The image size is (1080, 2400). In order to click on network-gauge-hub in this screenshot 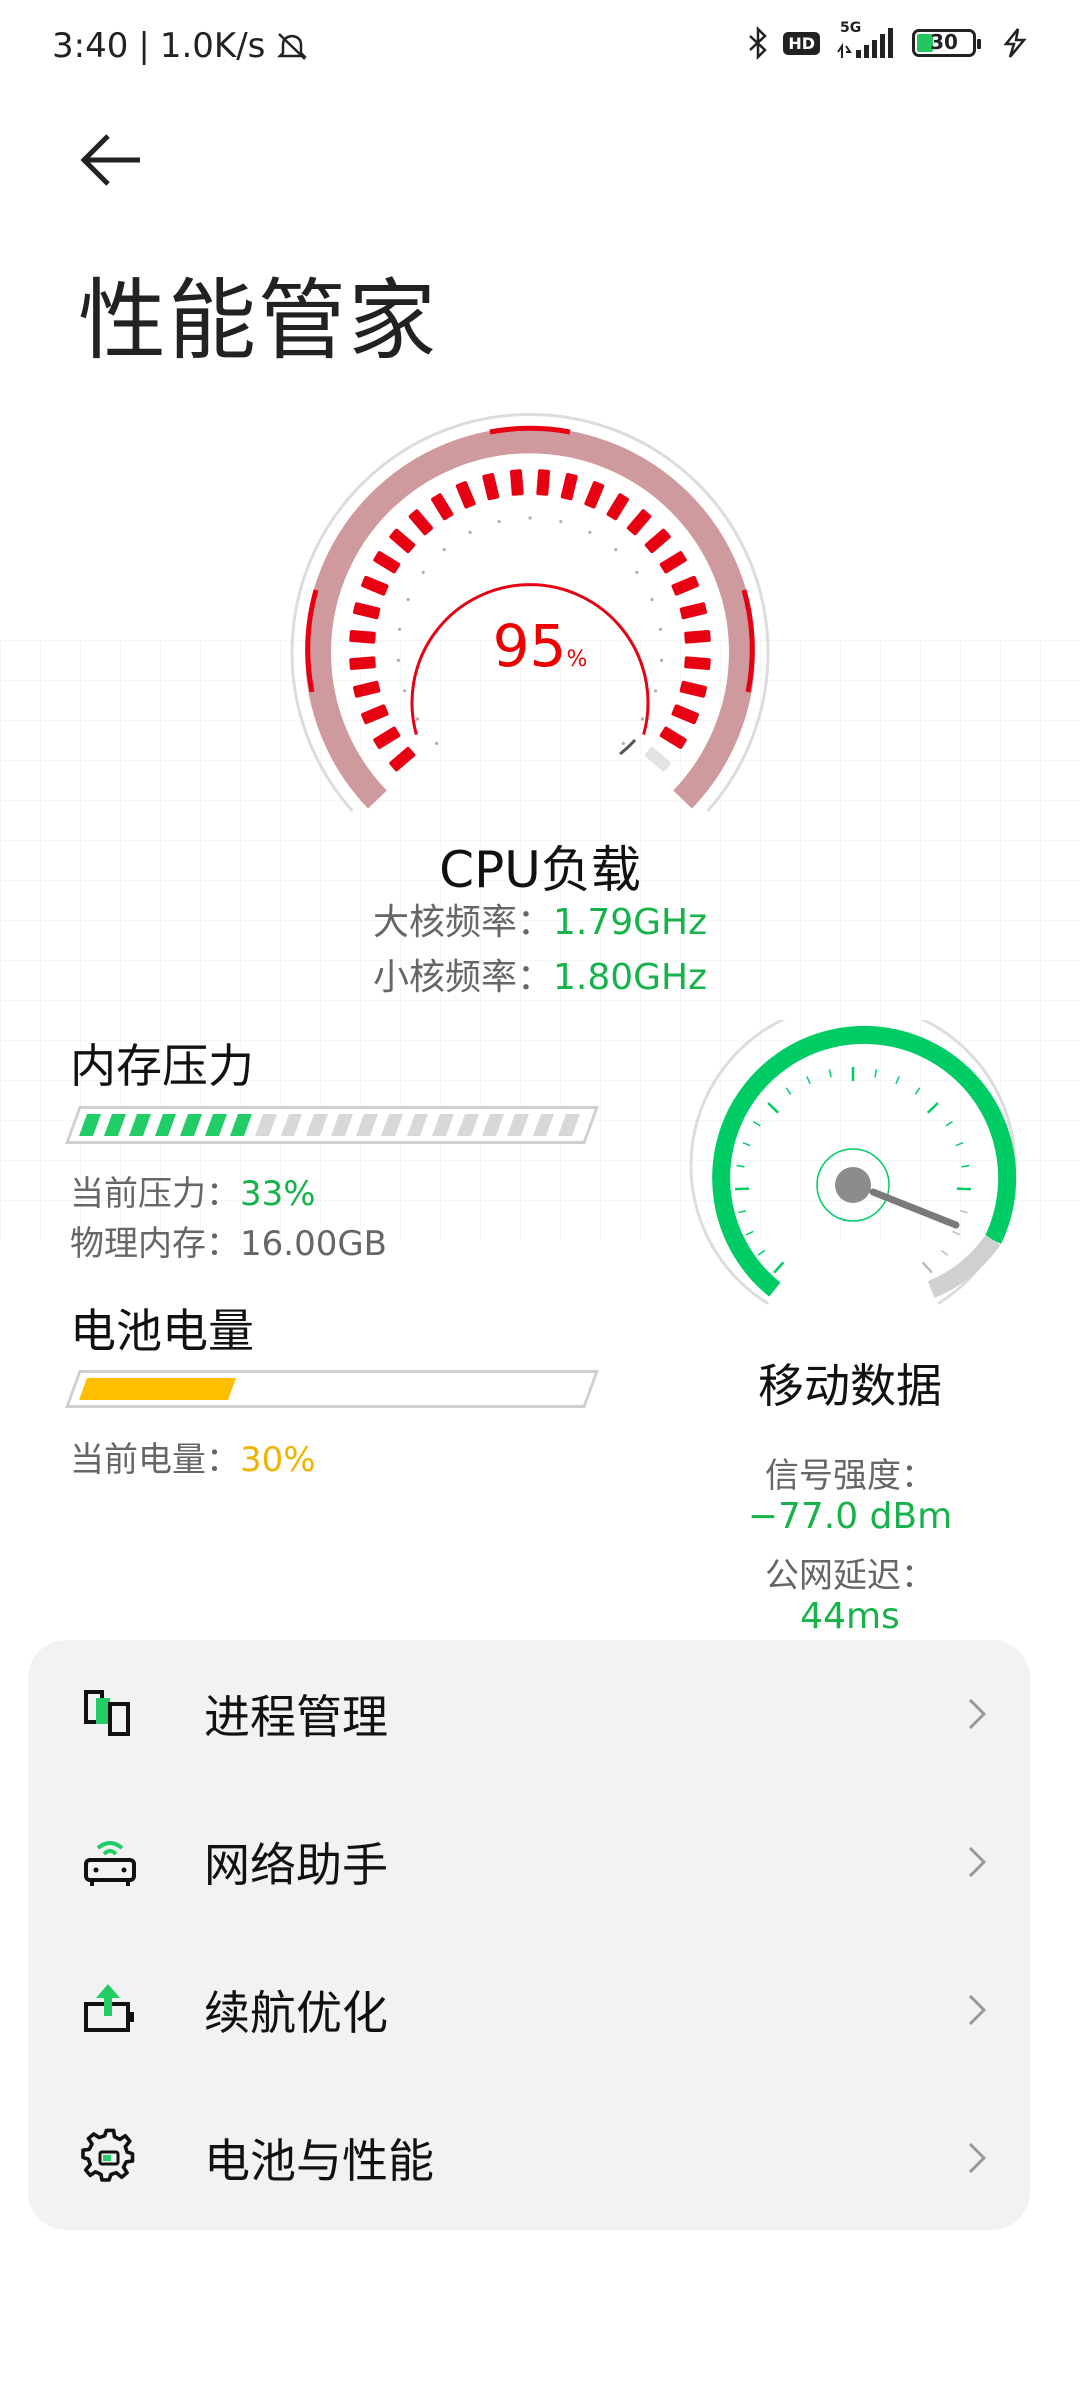, I will do `click(853, 1185)`.